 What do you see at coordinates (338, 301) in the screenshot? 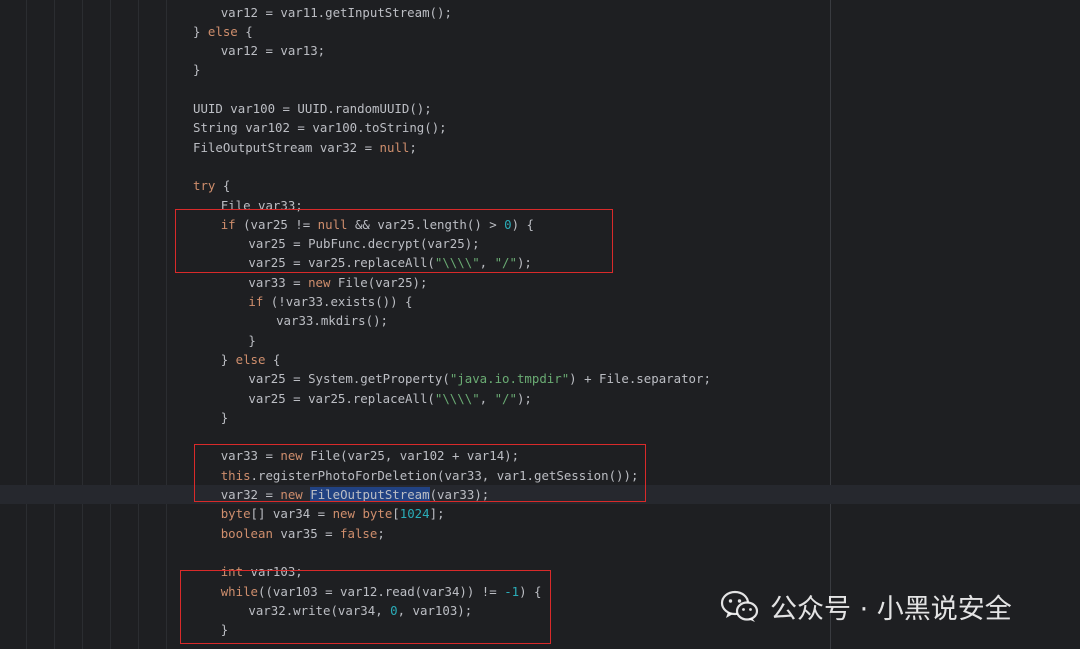
I see `code-token: (!var33.exists()) {` at bounding box center [338, 301].